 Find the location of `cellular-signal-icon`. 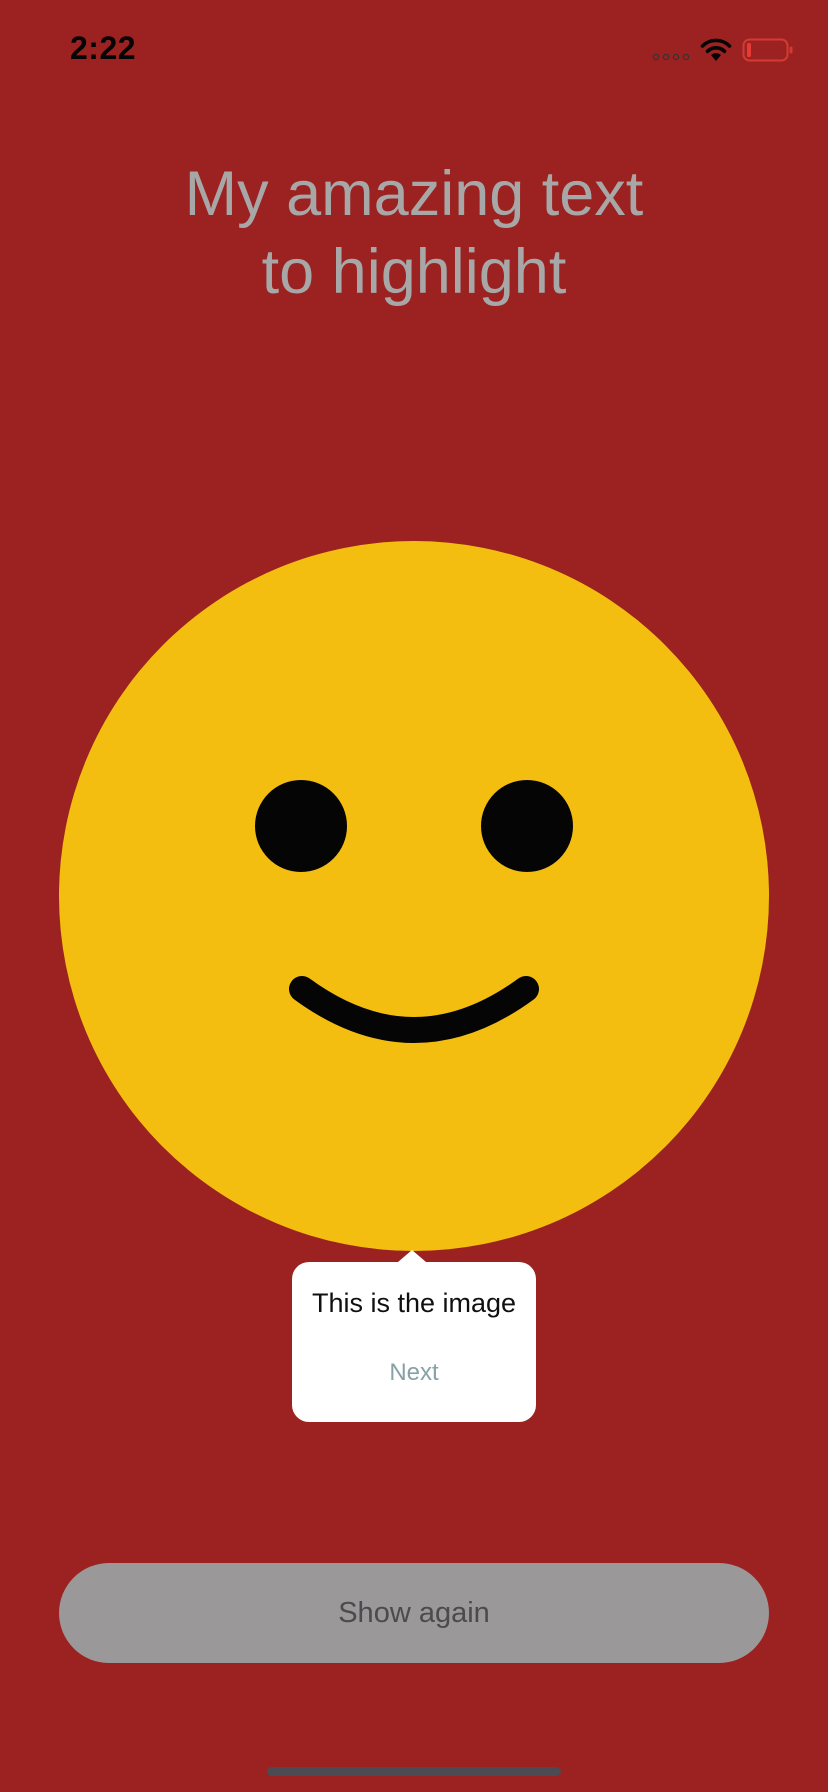

cellular-signal-icon is located at coordinates (671, 57).